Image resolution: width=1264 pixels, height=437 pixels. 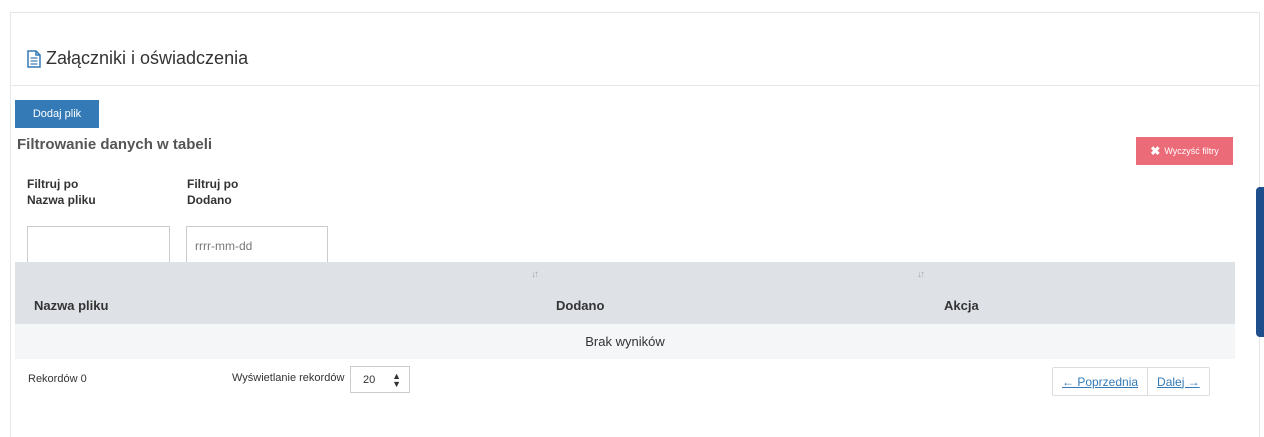 What do you see at coordinates (247, 192) in the screenshot?
I see `filter-label-added: Filtruj po Dodano` at bounding box center [247, 192].